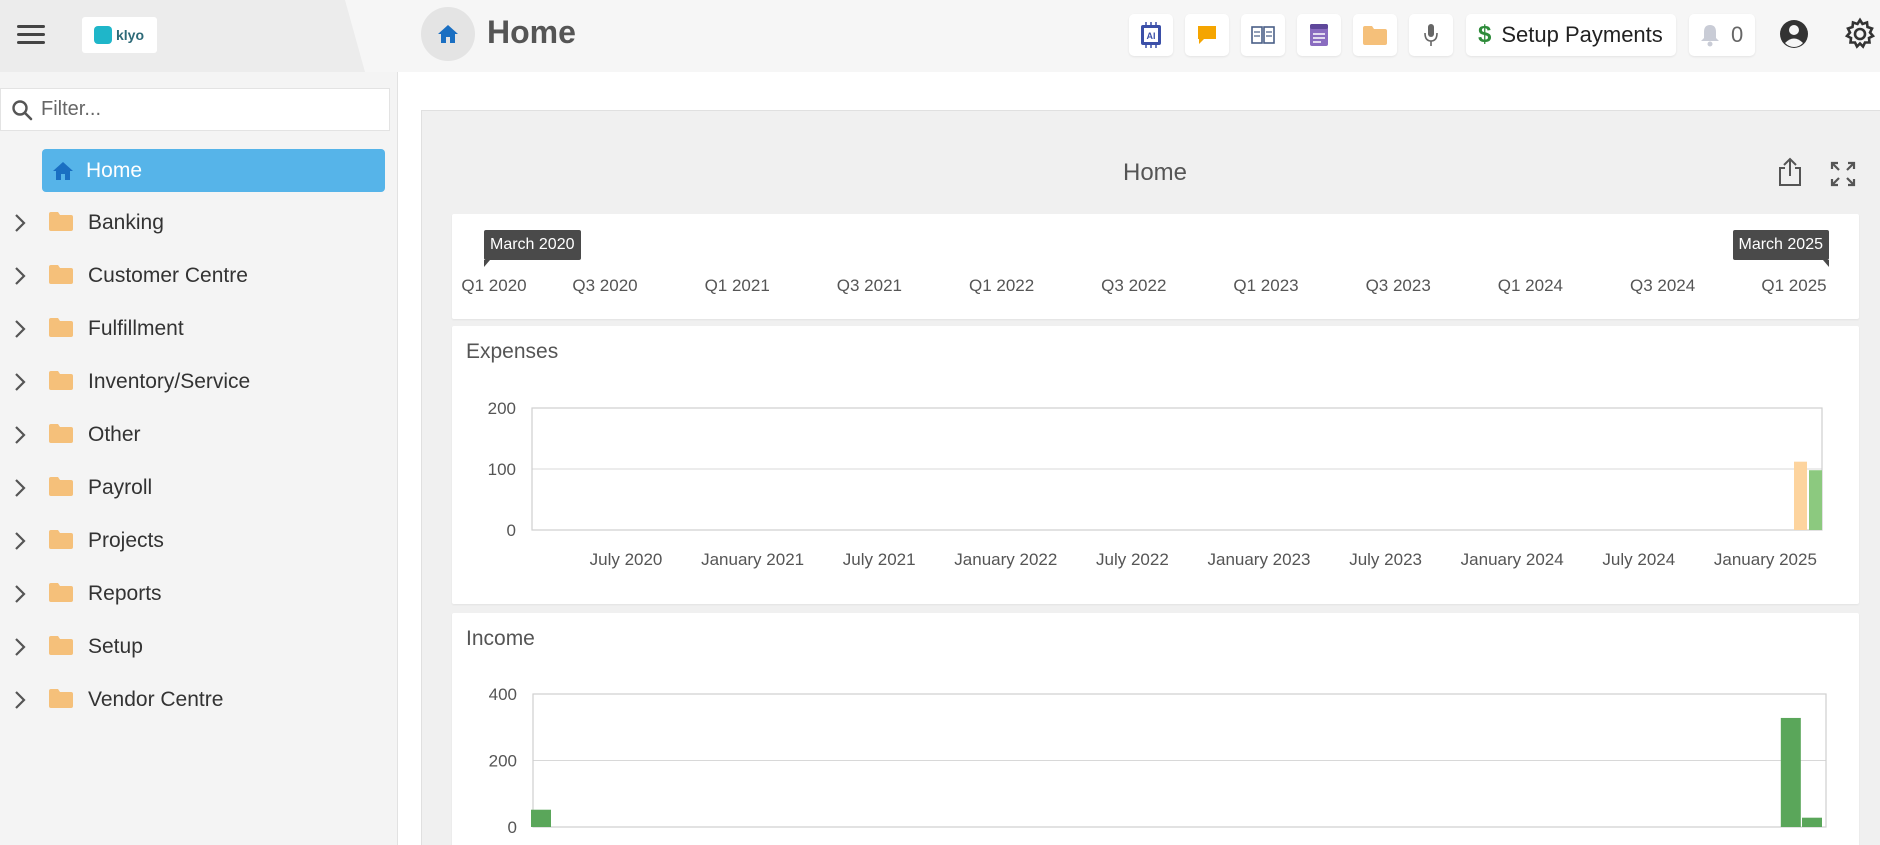 Image resolution: width=1880 pixels, height=845 pixels. What do you see at coordinates (115, 646) in the screenshot?
I see `sidebar-item-label: Setup` at bounding box center [115, 646].